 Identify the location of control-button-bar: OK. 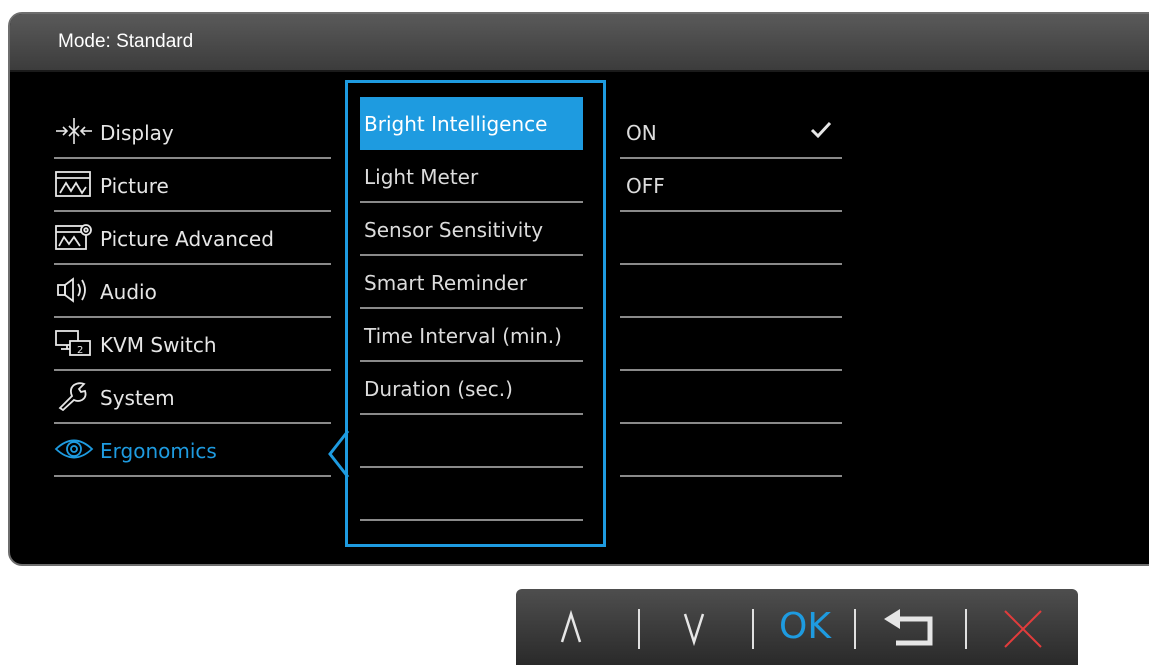
(797, 627).